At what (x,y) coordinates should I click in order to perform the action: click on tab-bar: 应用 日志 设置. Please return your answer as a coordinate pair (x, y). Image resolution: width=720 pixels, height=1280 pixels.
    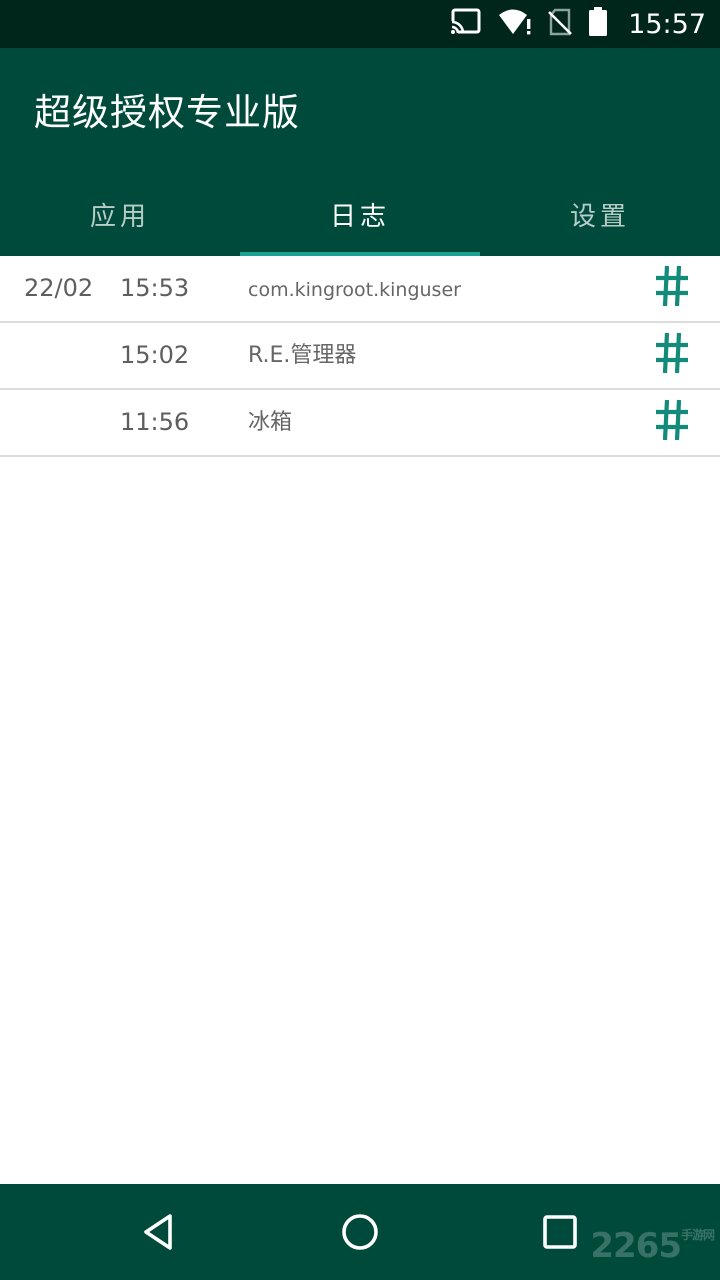
    Looking at the image, I should click on (360, 214).